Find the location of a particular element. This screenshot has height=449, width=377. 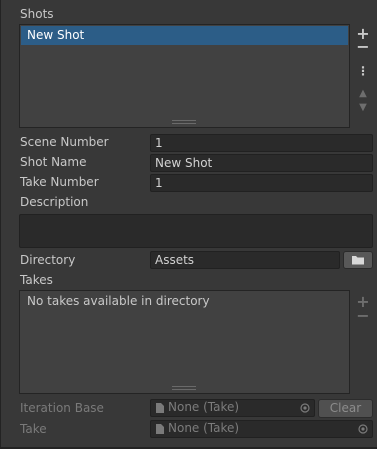

move-shot-down-button: ▼ is located at coordinates (363, 108).